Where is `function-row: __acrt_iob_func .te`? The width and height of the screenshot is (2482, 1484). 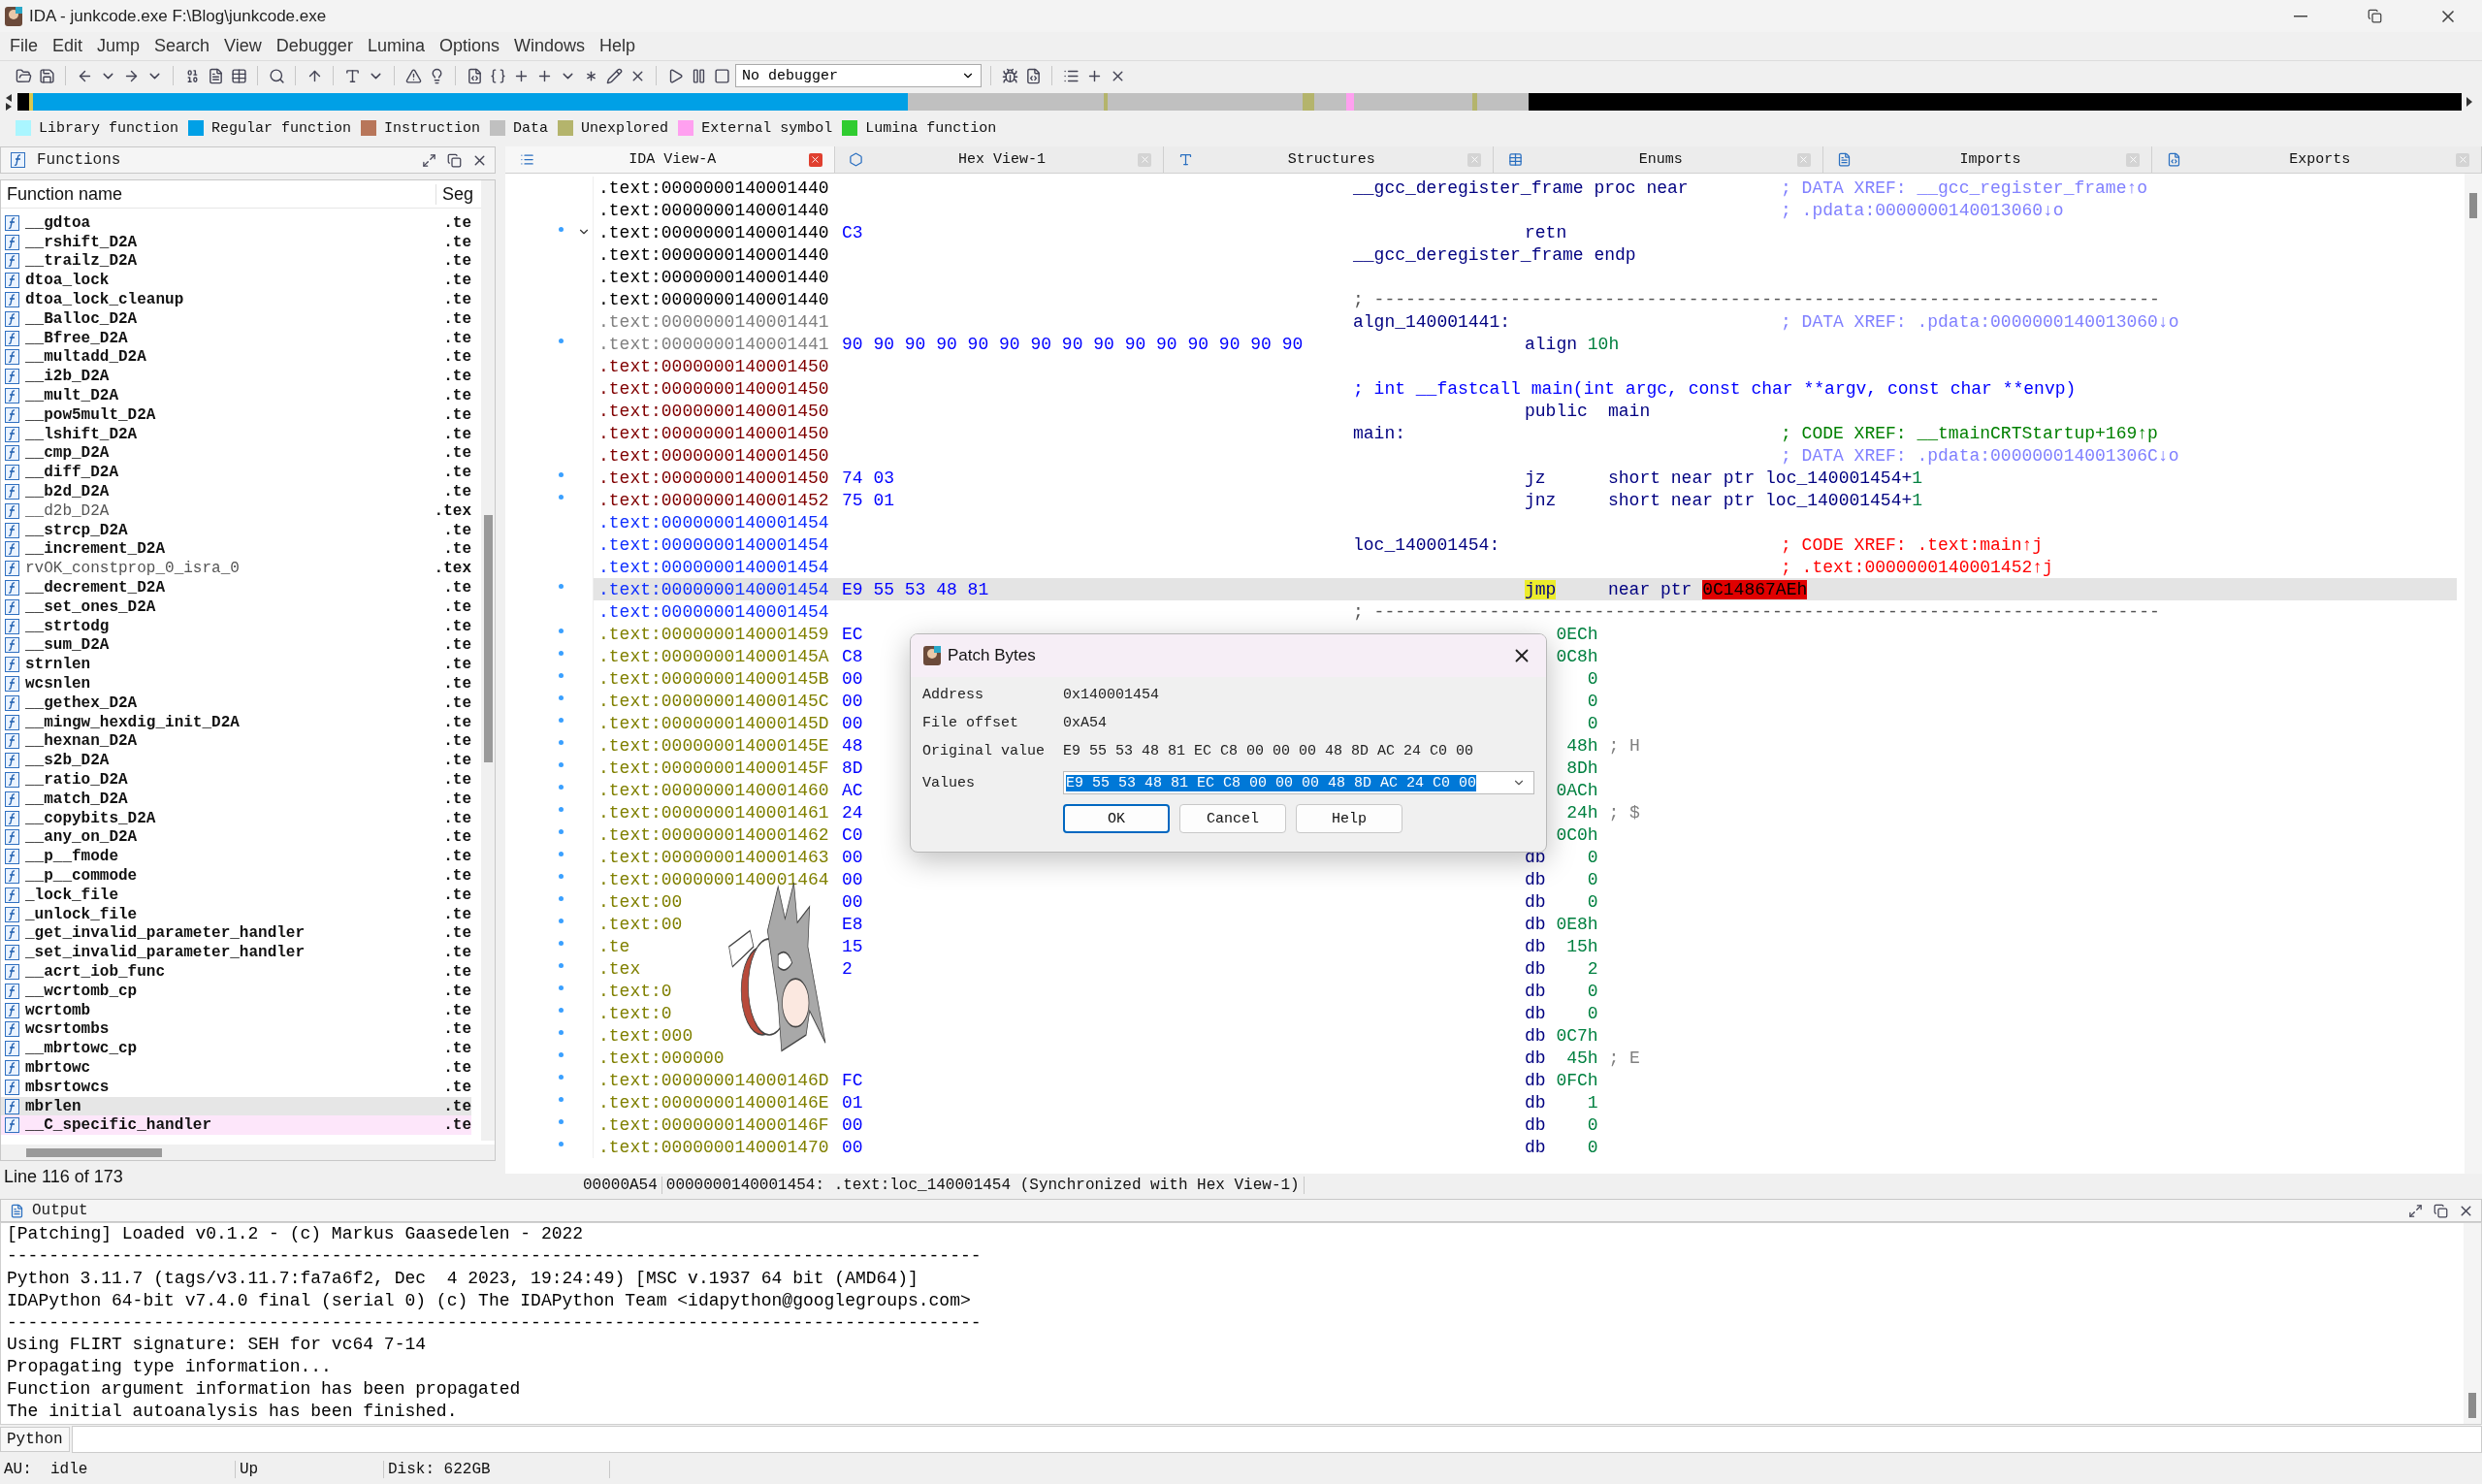
function-row: __acrt_iob_func .te is located at coordinates (236, 972).